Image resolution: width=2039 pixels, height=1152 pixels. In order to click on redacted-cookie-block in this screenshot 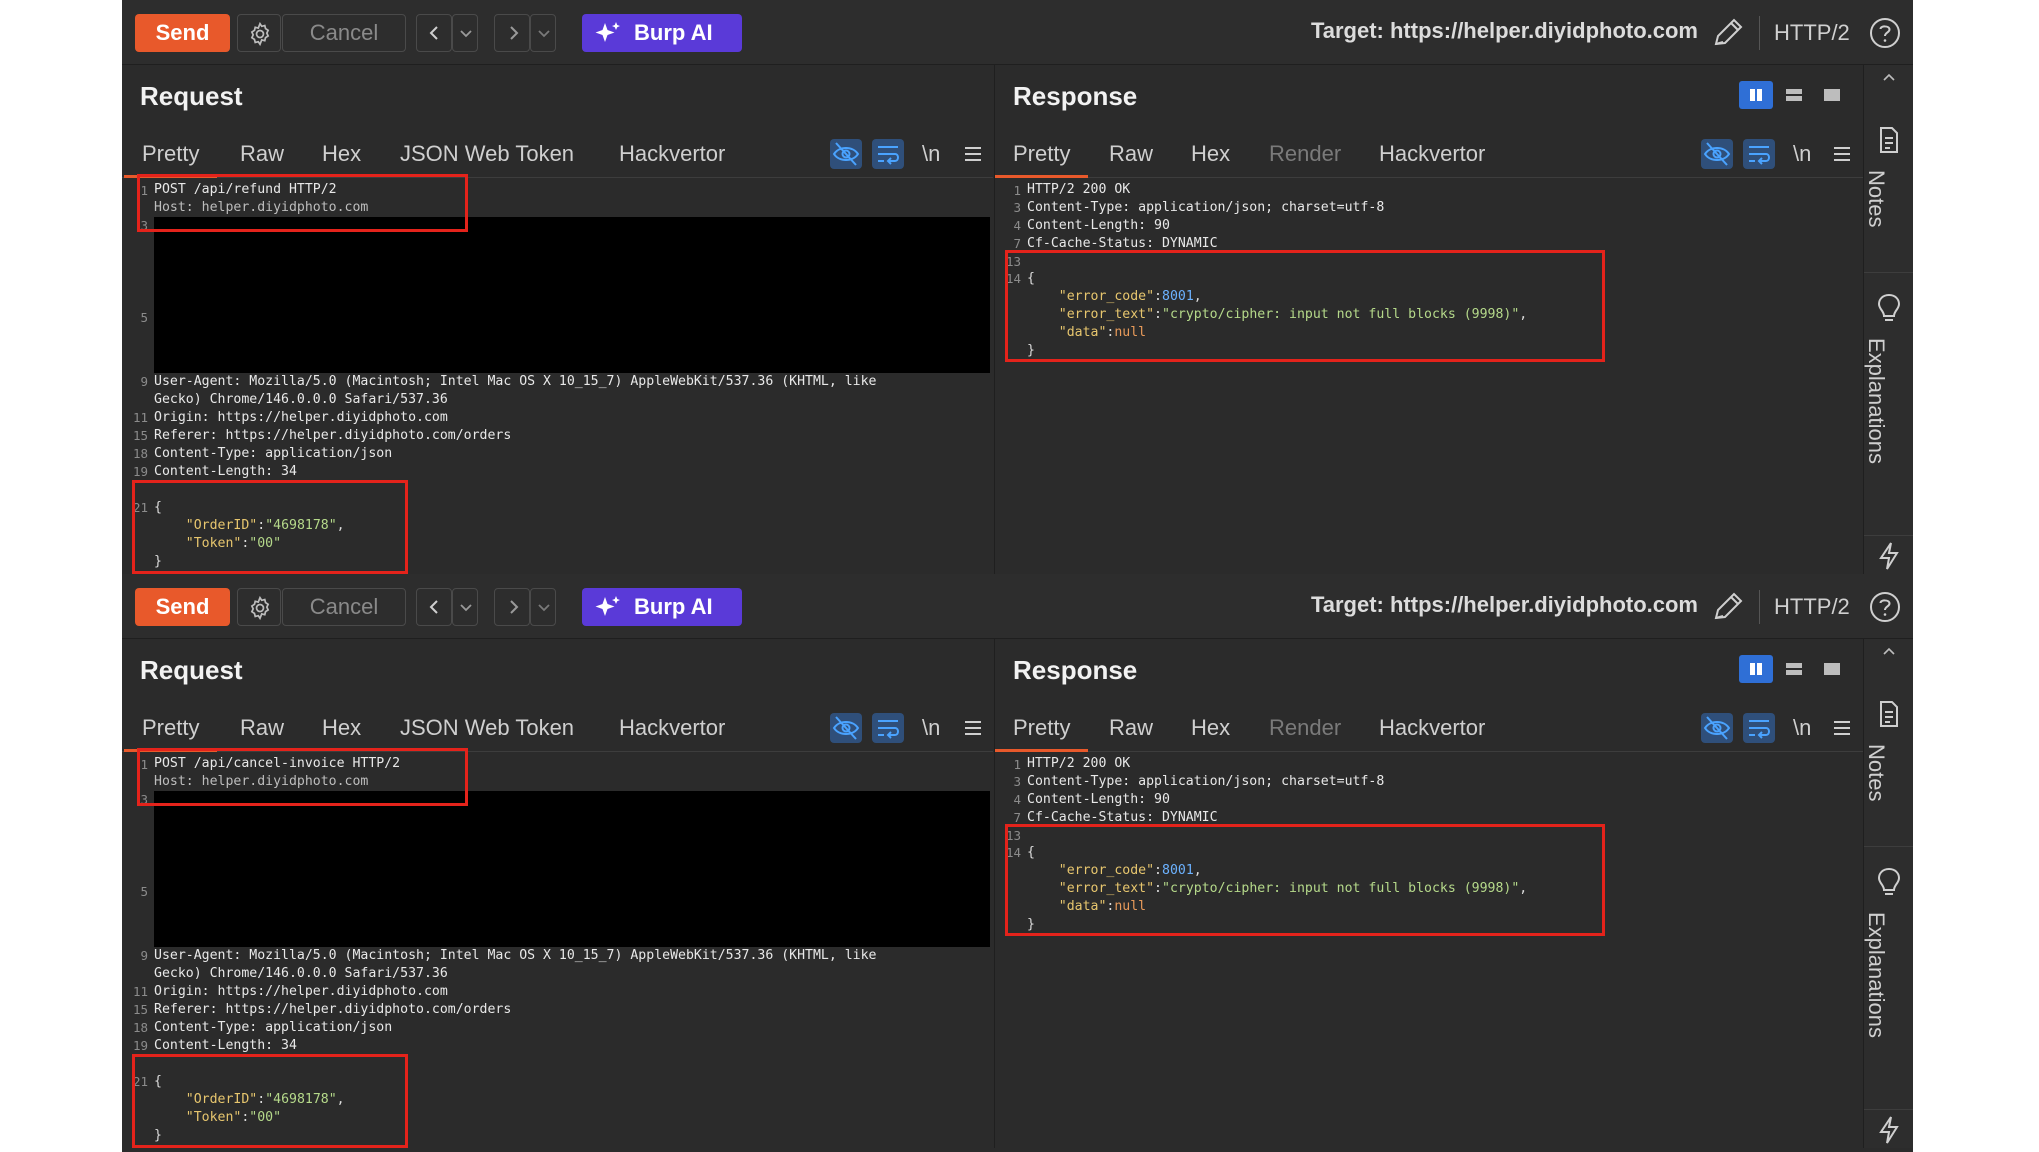, I will do `click(572, 869)`.